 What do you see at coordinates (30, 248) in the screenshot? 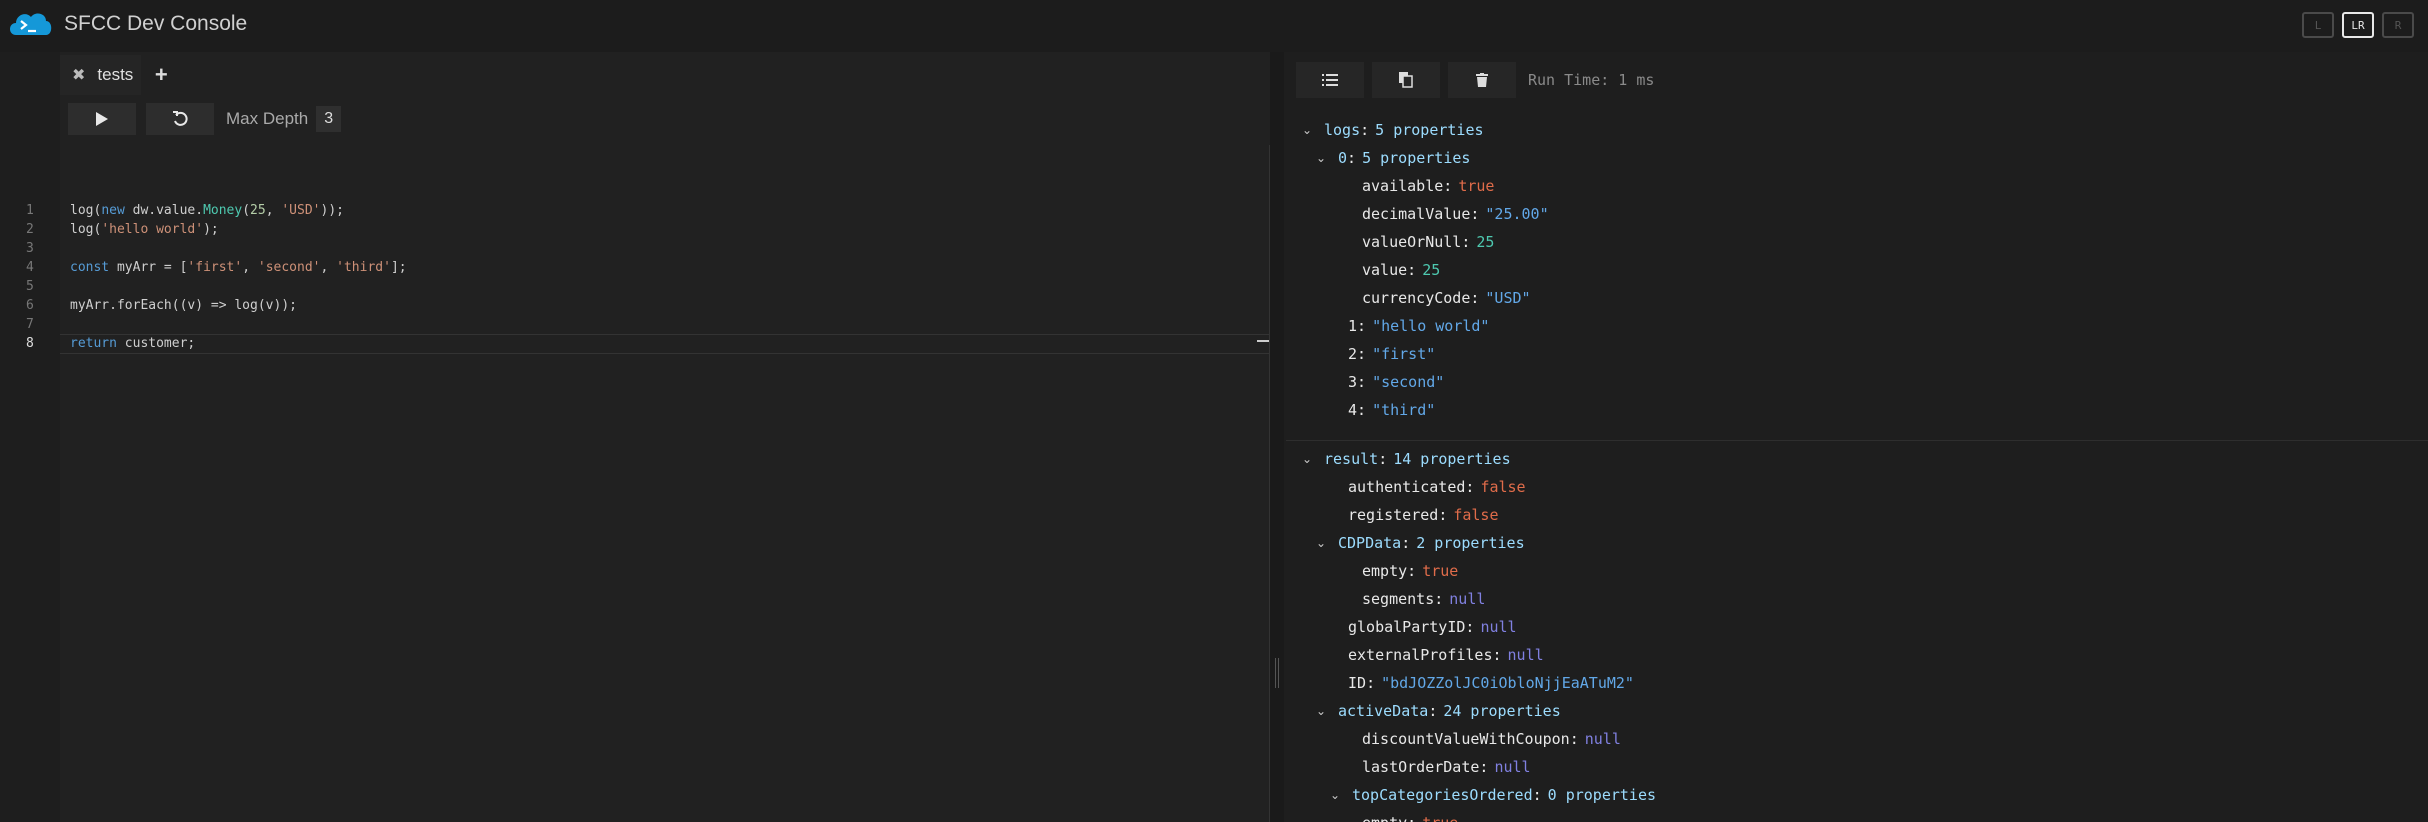
I see `line-number: 3` at bounding box center [30, 248].